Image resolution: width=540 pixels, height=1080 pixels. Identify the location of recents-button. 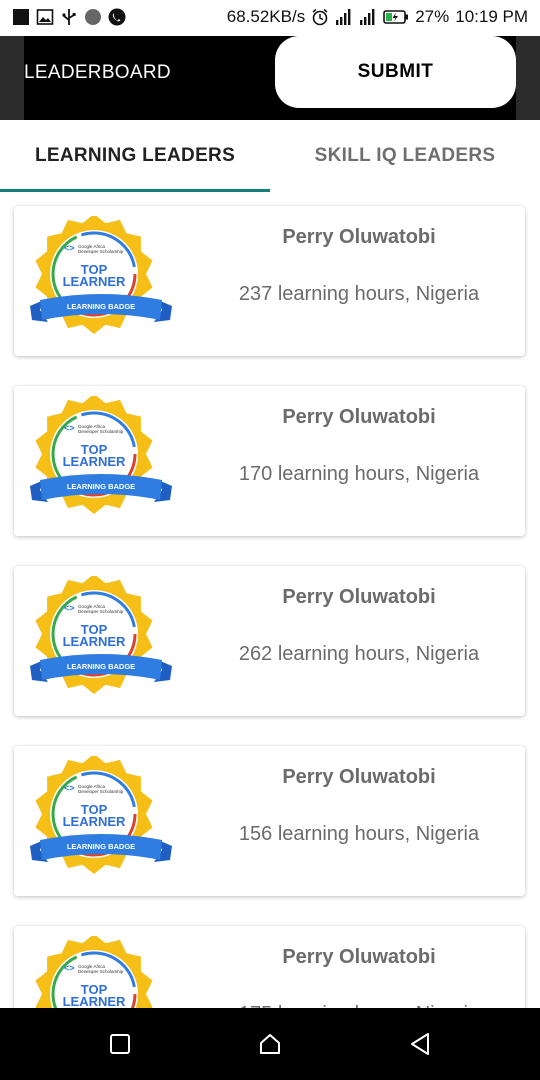
(120, 1044).